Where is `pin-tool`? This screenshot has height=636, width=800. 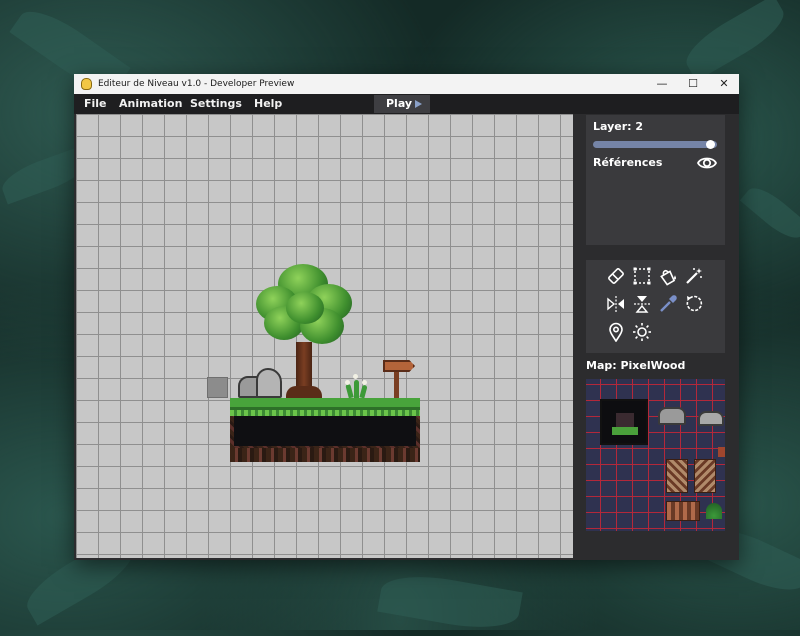
pin-tool is located at coordinates (616, 332).